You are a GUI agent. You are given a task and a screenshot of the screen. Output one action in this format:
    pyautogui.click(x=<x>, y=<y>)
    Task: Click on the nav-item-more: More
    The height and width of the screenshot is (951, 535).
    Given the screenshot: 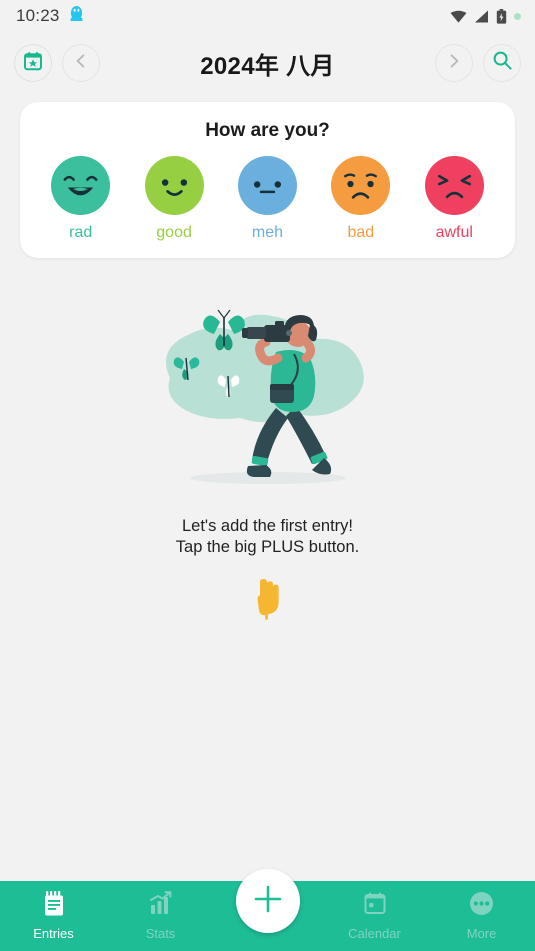 What is the action you would take?
    pyautogui.click(x=481, y=916)
    